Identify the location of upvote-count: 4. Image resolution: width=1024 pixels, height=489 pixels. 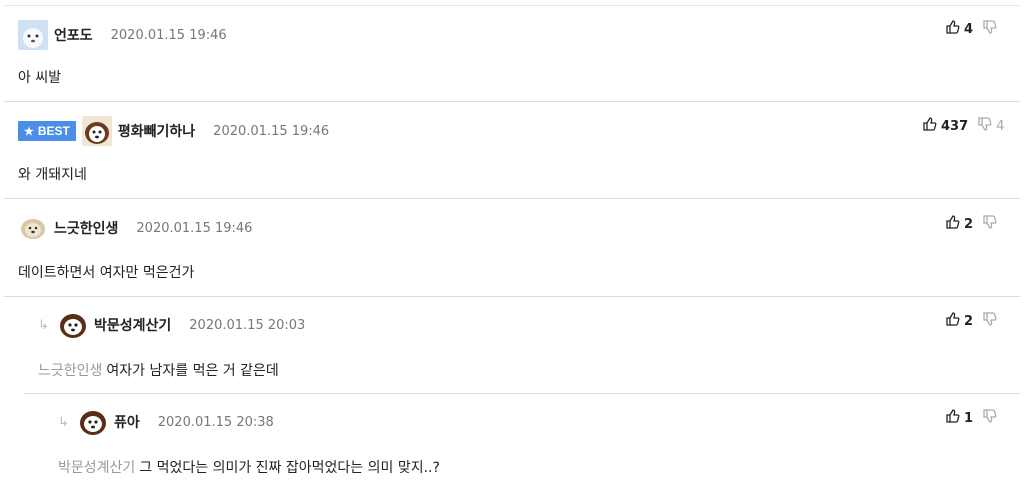
(969, 29).